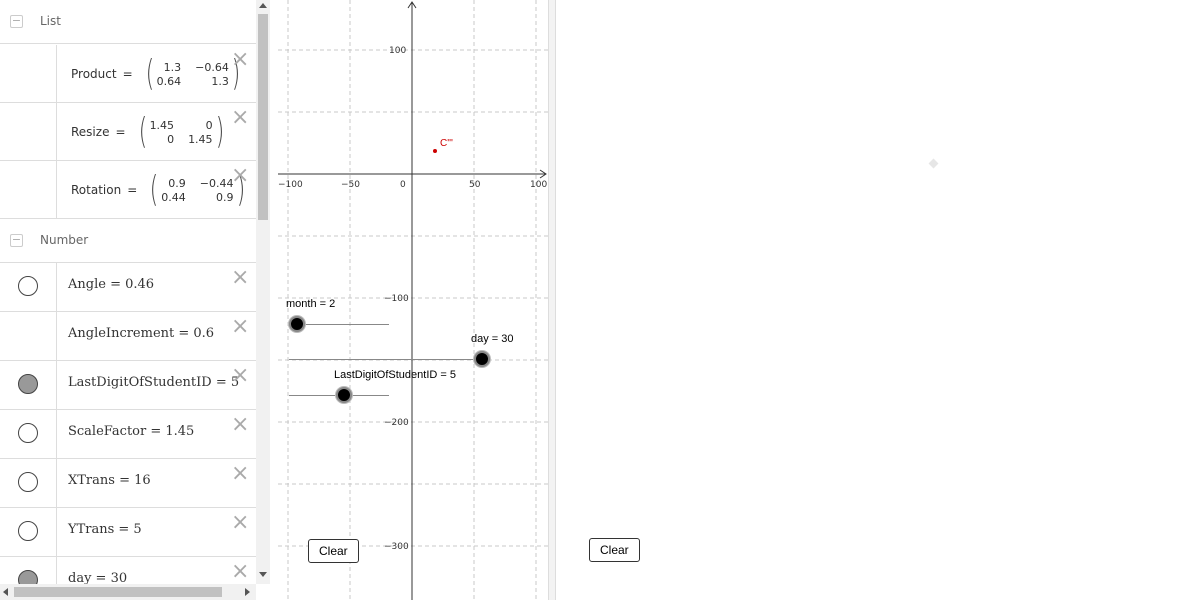  I want to click on point-c-triple-prime: C''', so click(443, 145).